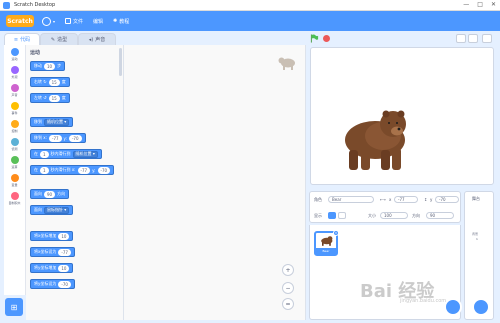  What do you see at coordinates (493, 4) in the screenshot?
I see `close-button: ✕` at bounding box center [493, 4].